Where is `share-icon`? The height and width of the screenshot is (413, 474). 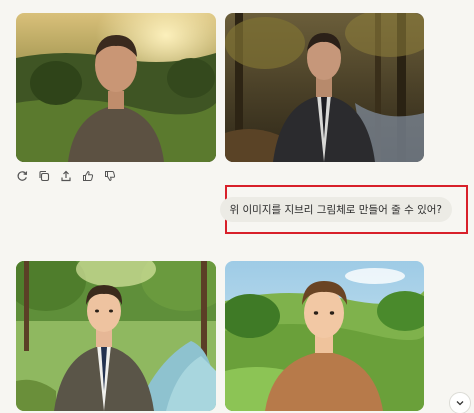 share-icon is located at coordinates (66, 176).